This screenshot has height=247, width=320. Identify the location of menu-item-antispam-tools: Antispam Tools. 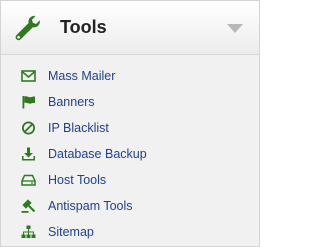
(130, 206).